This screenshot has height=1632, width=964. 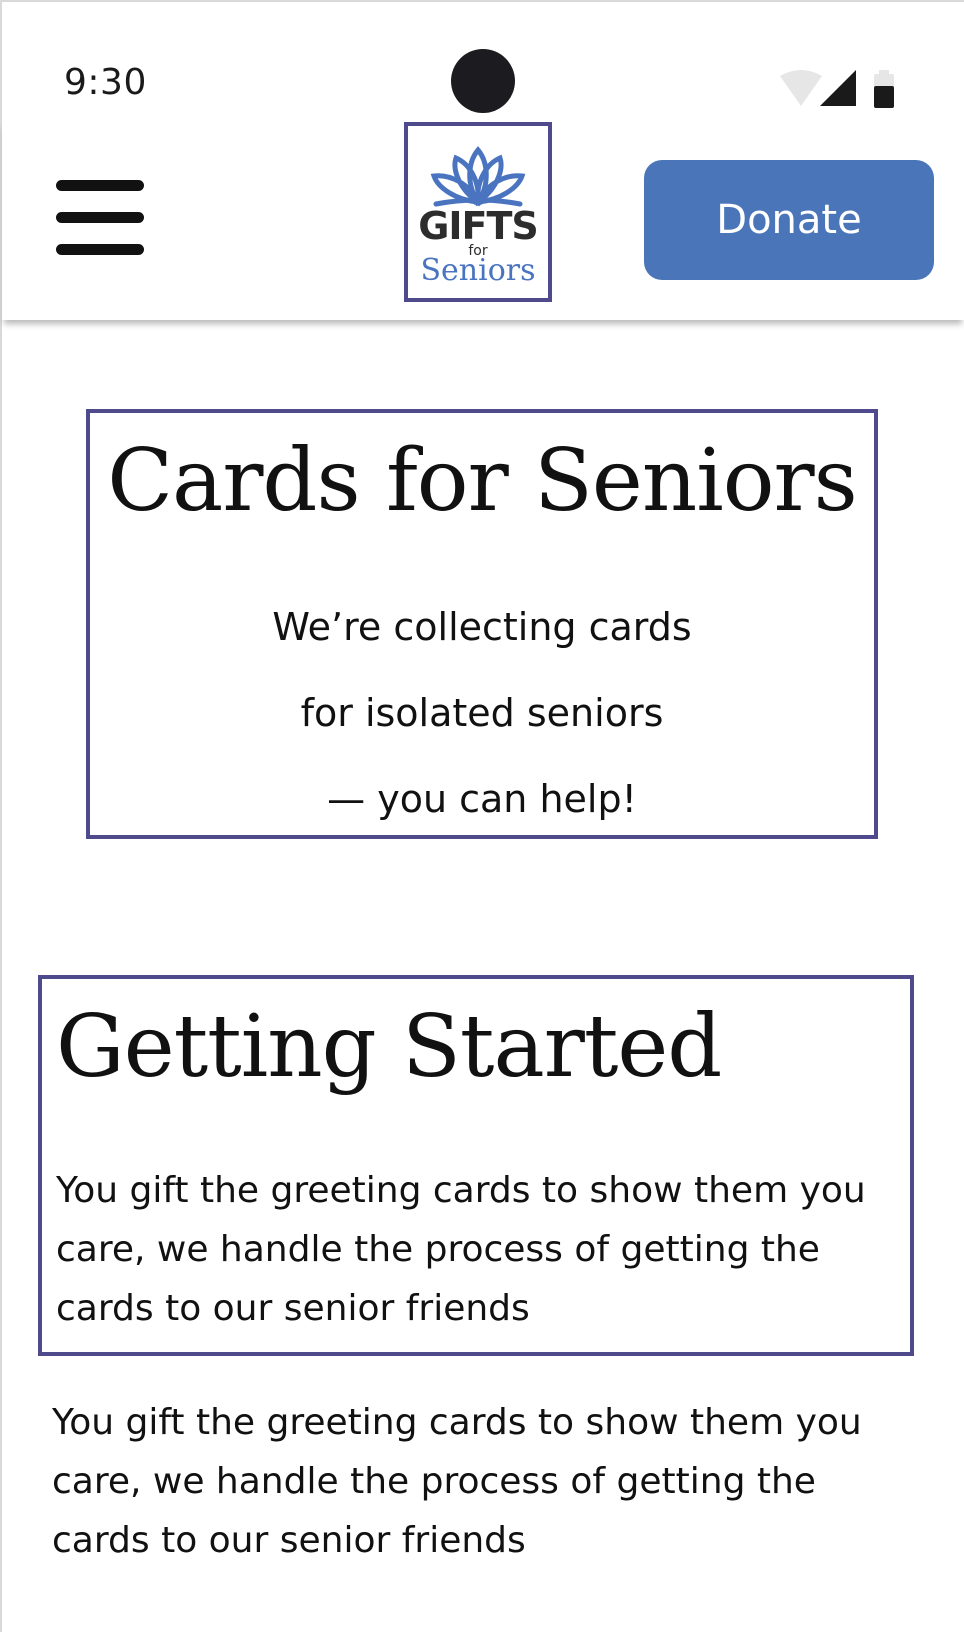 I want to click on app-header: GIFTS for Seniors Donate, so click(x=483, y=220).